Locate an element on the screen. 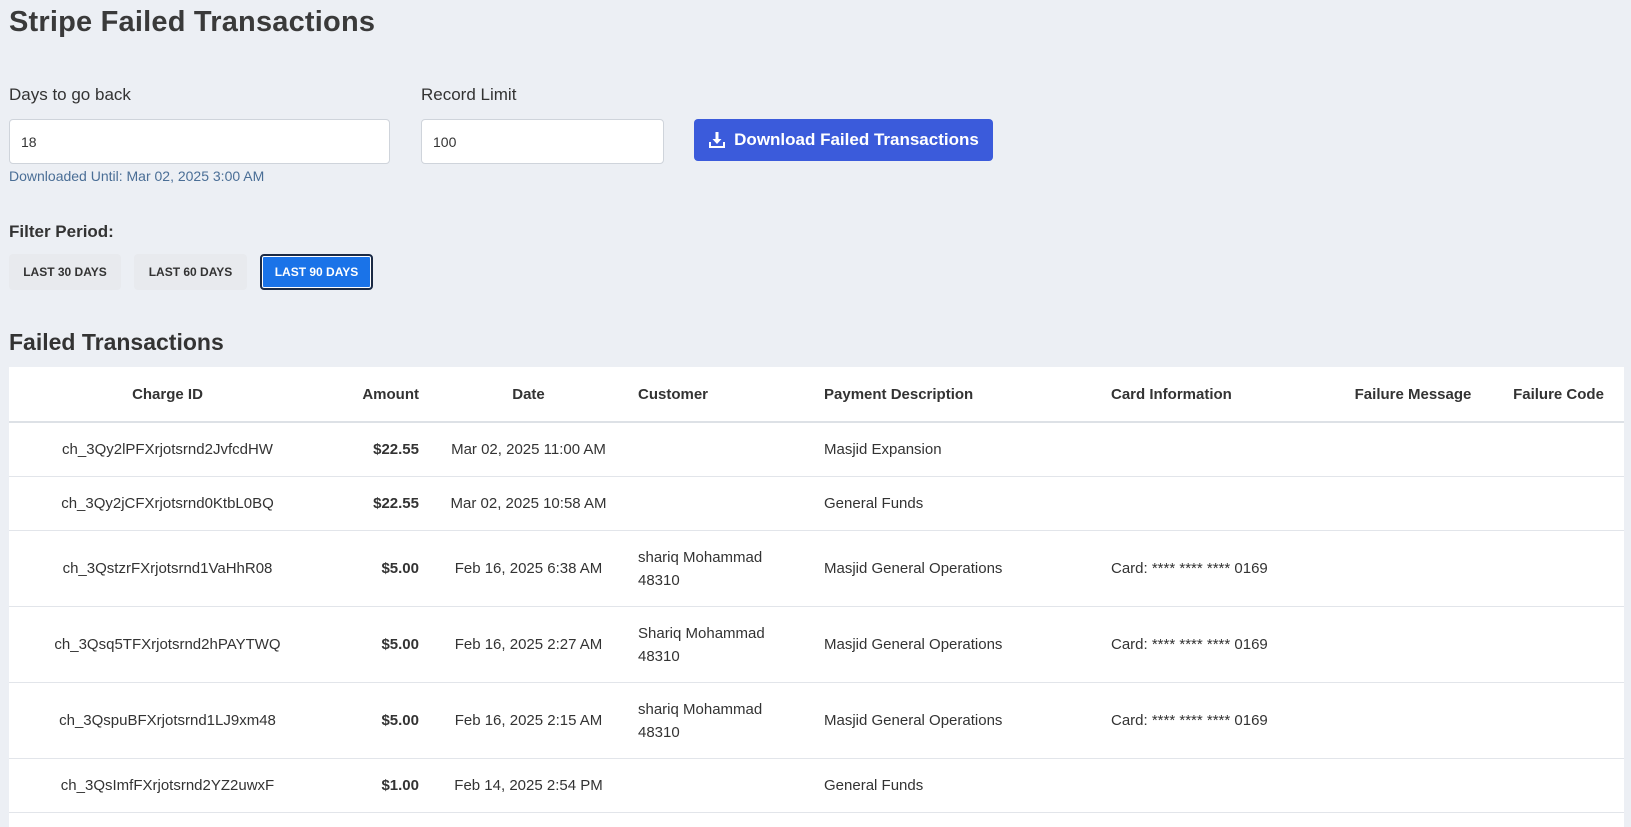 The width and height of the screenshot is (1631, 827). date-cell: Feb 16, 2025 2:15 AM is located at coordinates (528, 720).